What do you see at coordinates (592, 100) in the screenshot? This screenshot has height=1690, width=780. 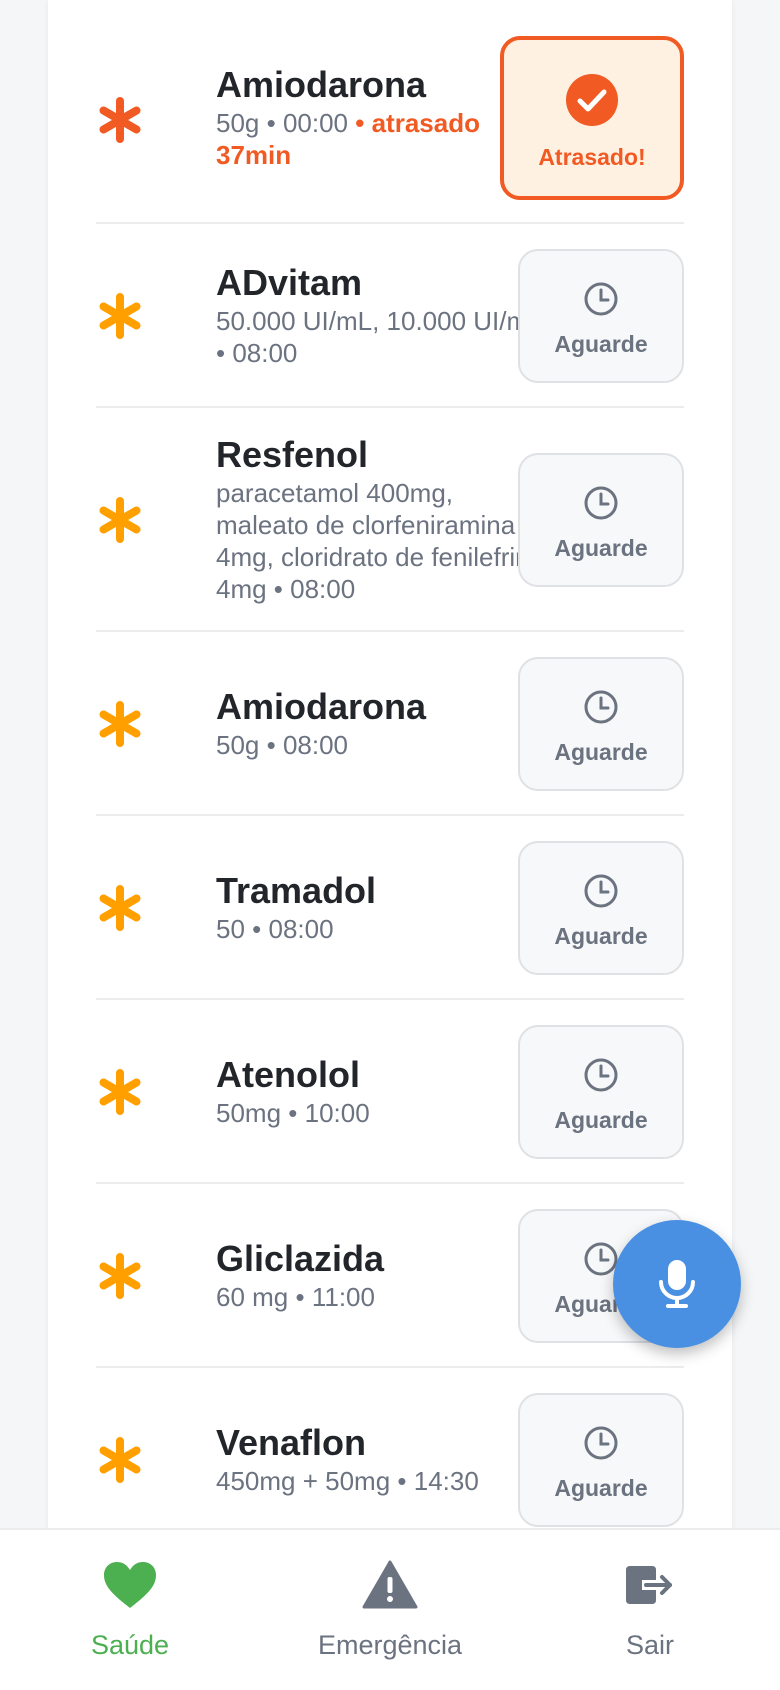 I see `check-circle-icon` at bounding box center [592, 100].